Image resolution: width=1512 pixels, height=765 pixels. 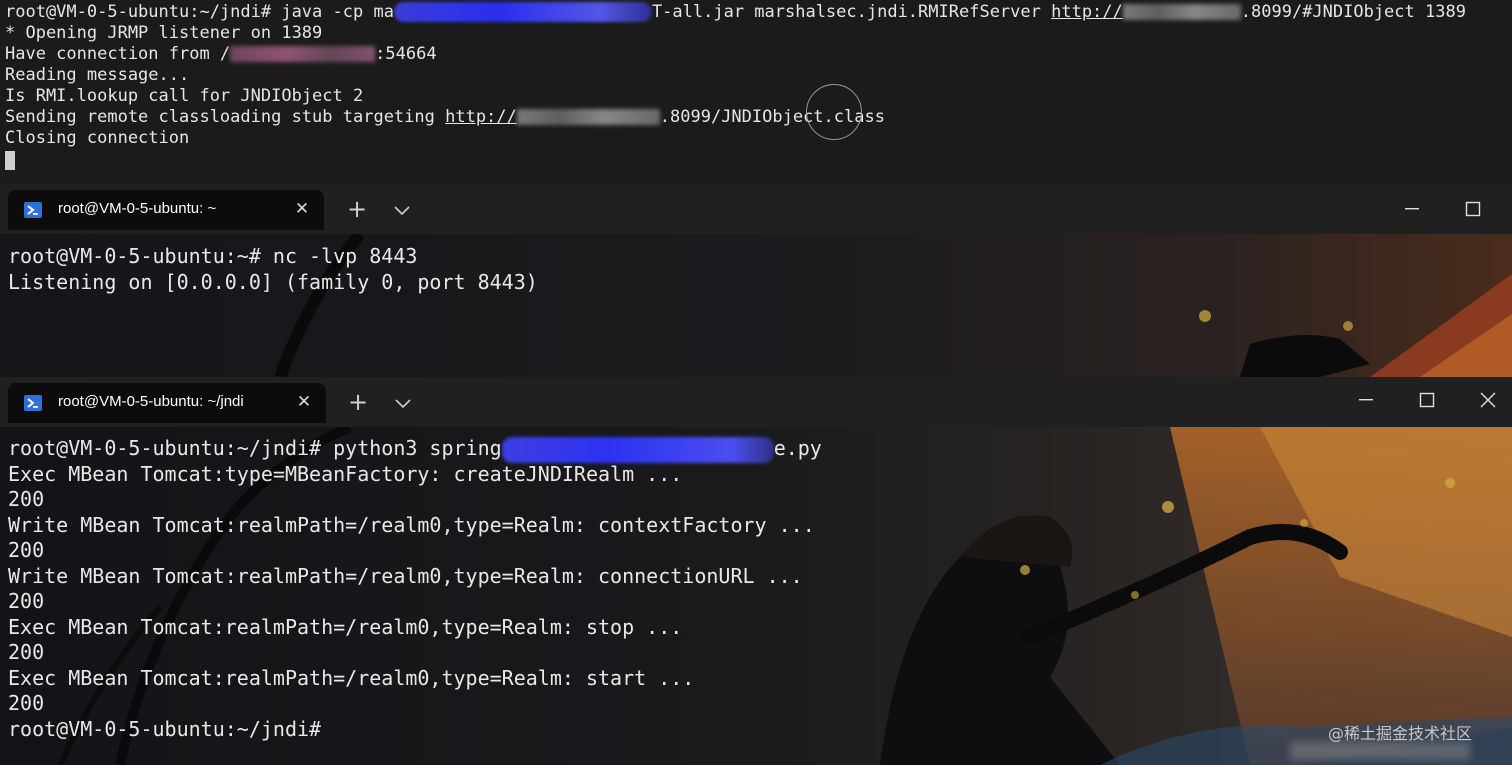 What do you see at coordinates (1353, 12) in the screenshot?
I see `command-text: .8099/#JNDIObject 1389` at bounding box center [1353, 12].